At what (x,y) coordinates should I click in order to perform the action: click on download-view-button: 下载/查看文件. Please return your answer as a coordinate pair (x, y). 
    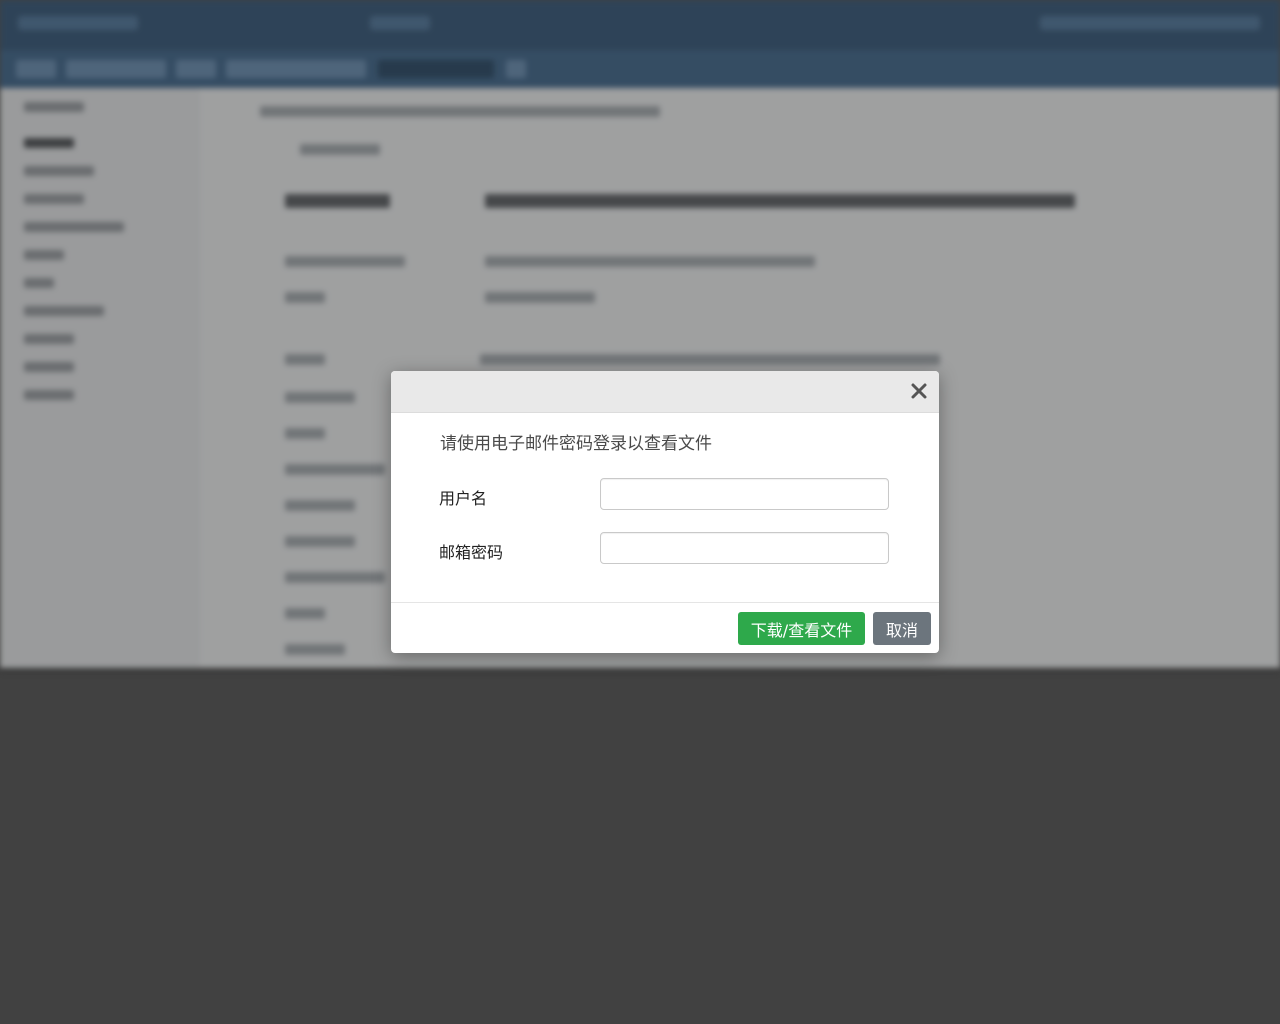
    Looking at the image, I should click on (801, 628).